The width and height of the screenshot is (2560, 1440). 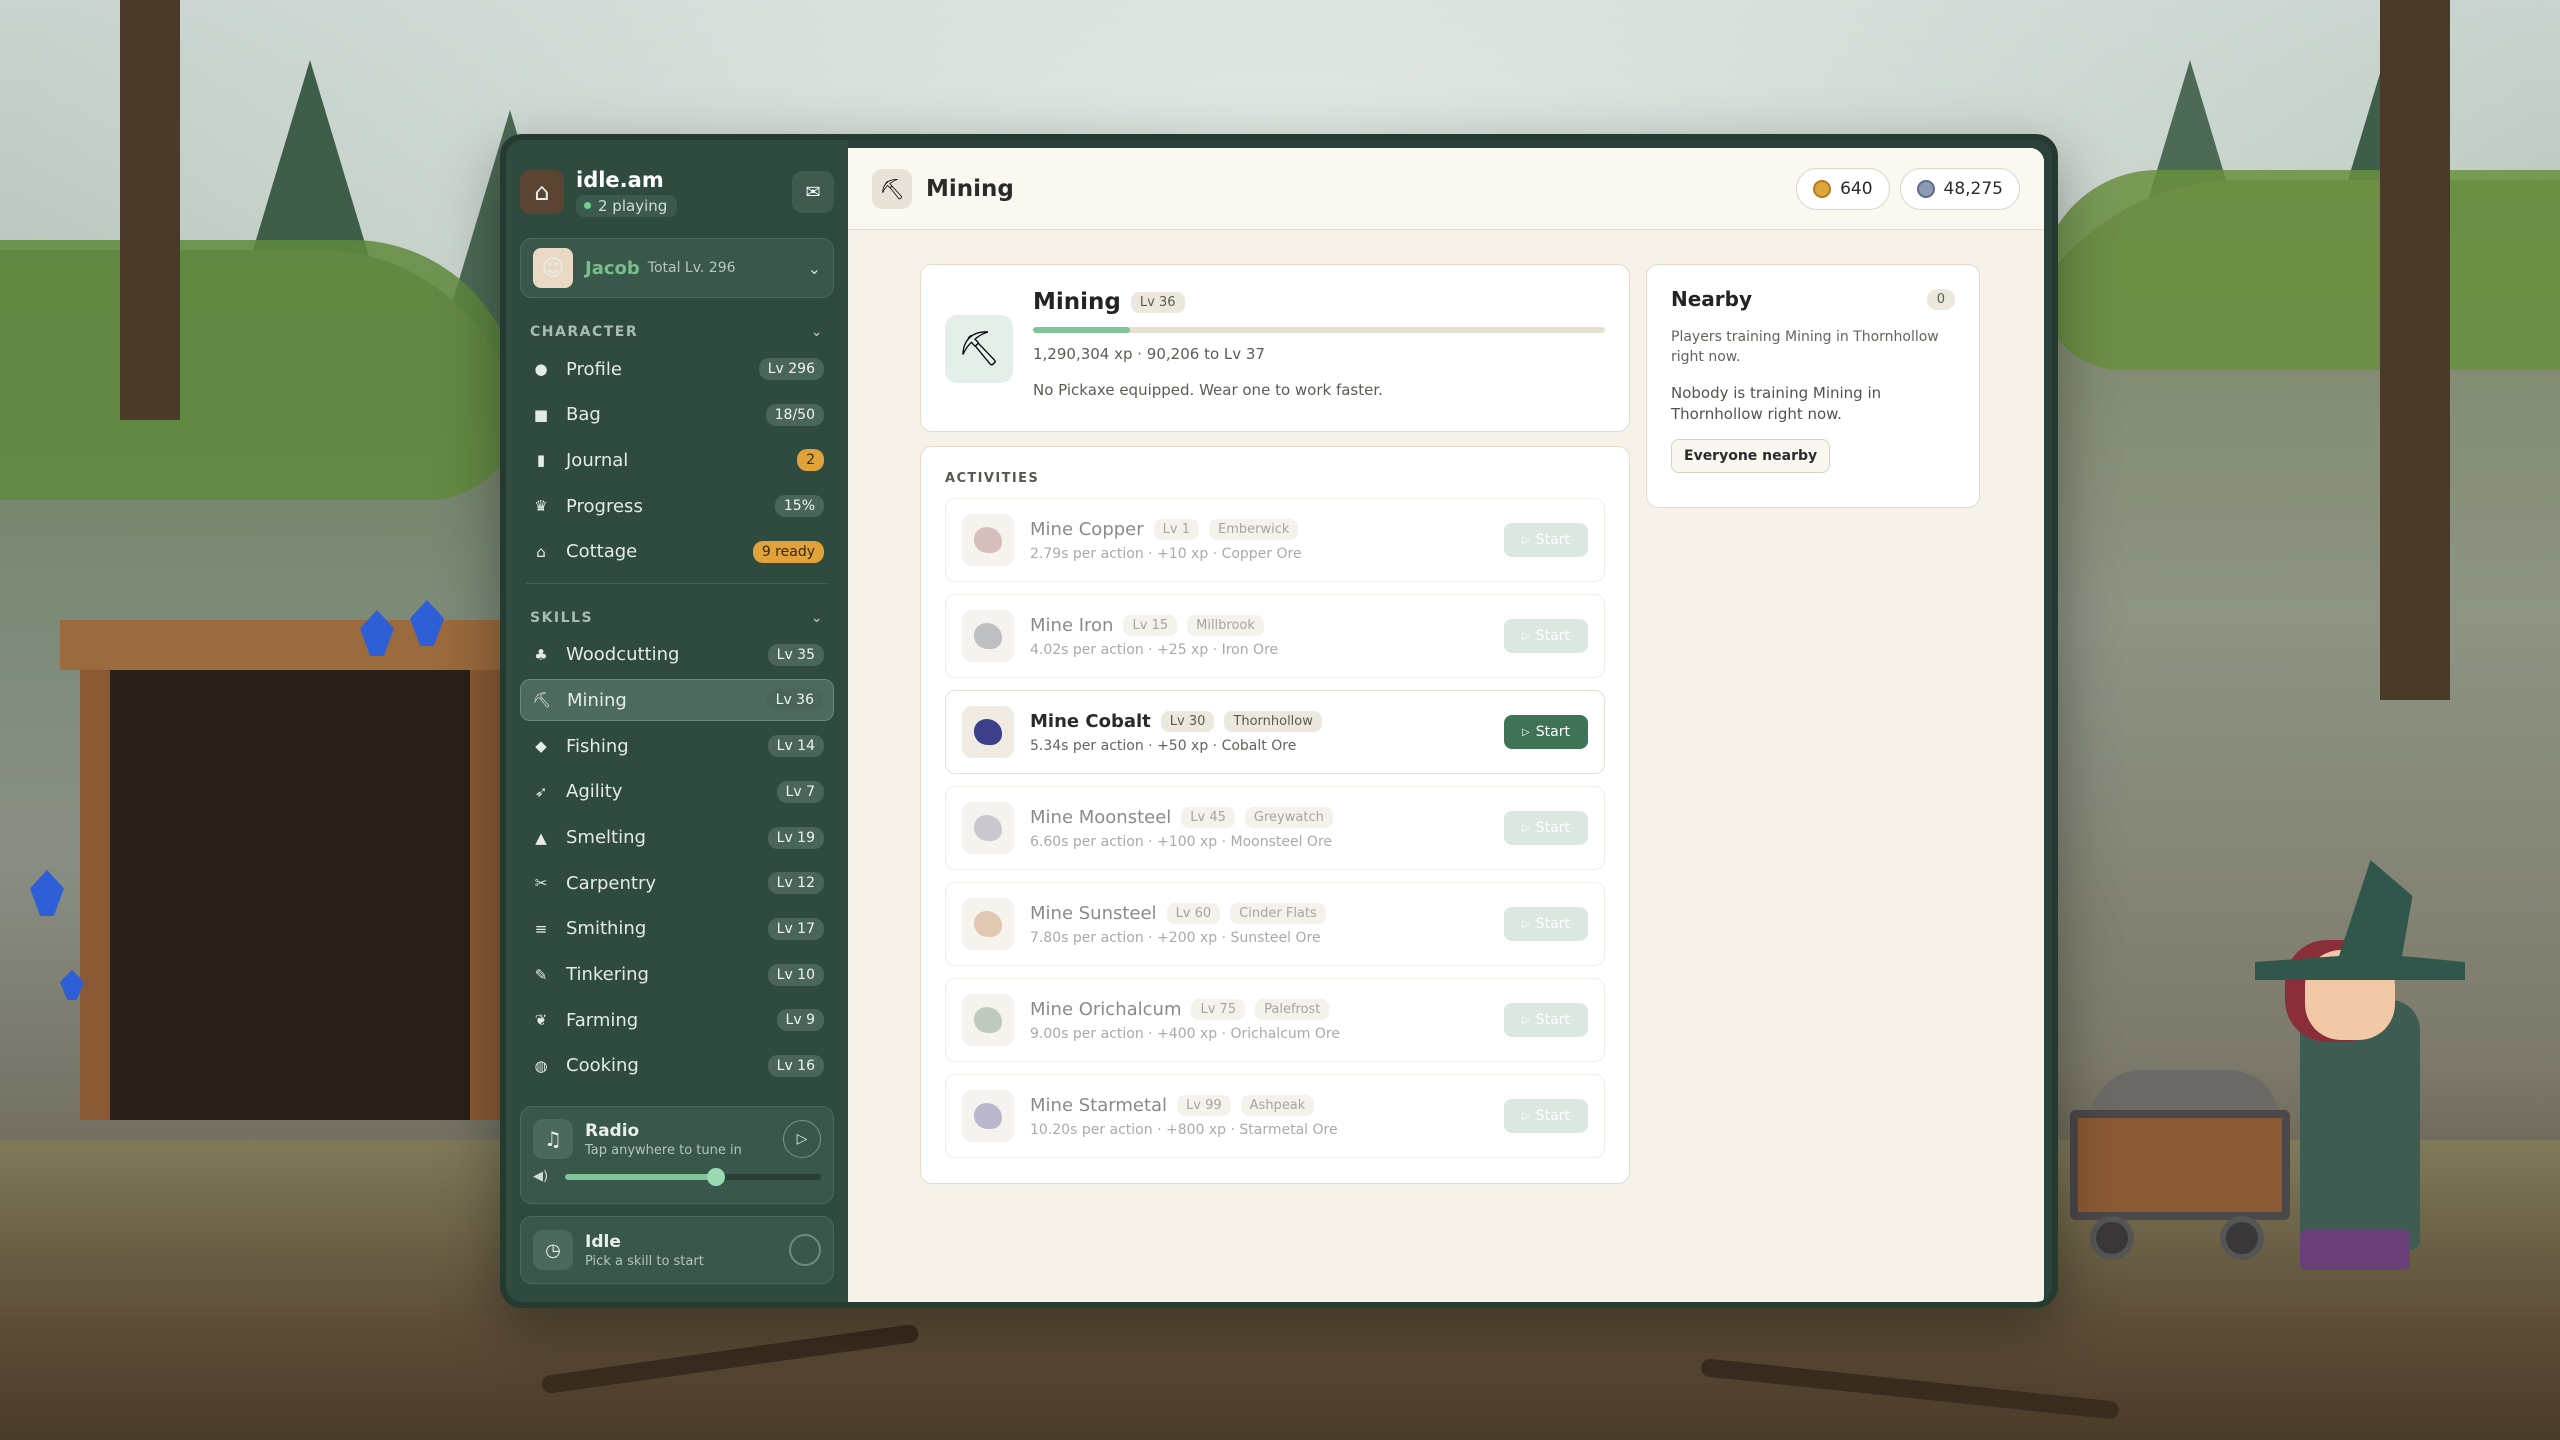 What do you see at coordinates (693, 1176) in the screenshot?
I see `volume-slider` at bounding box center [693, 1176].